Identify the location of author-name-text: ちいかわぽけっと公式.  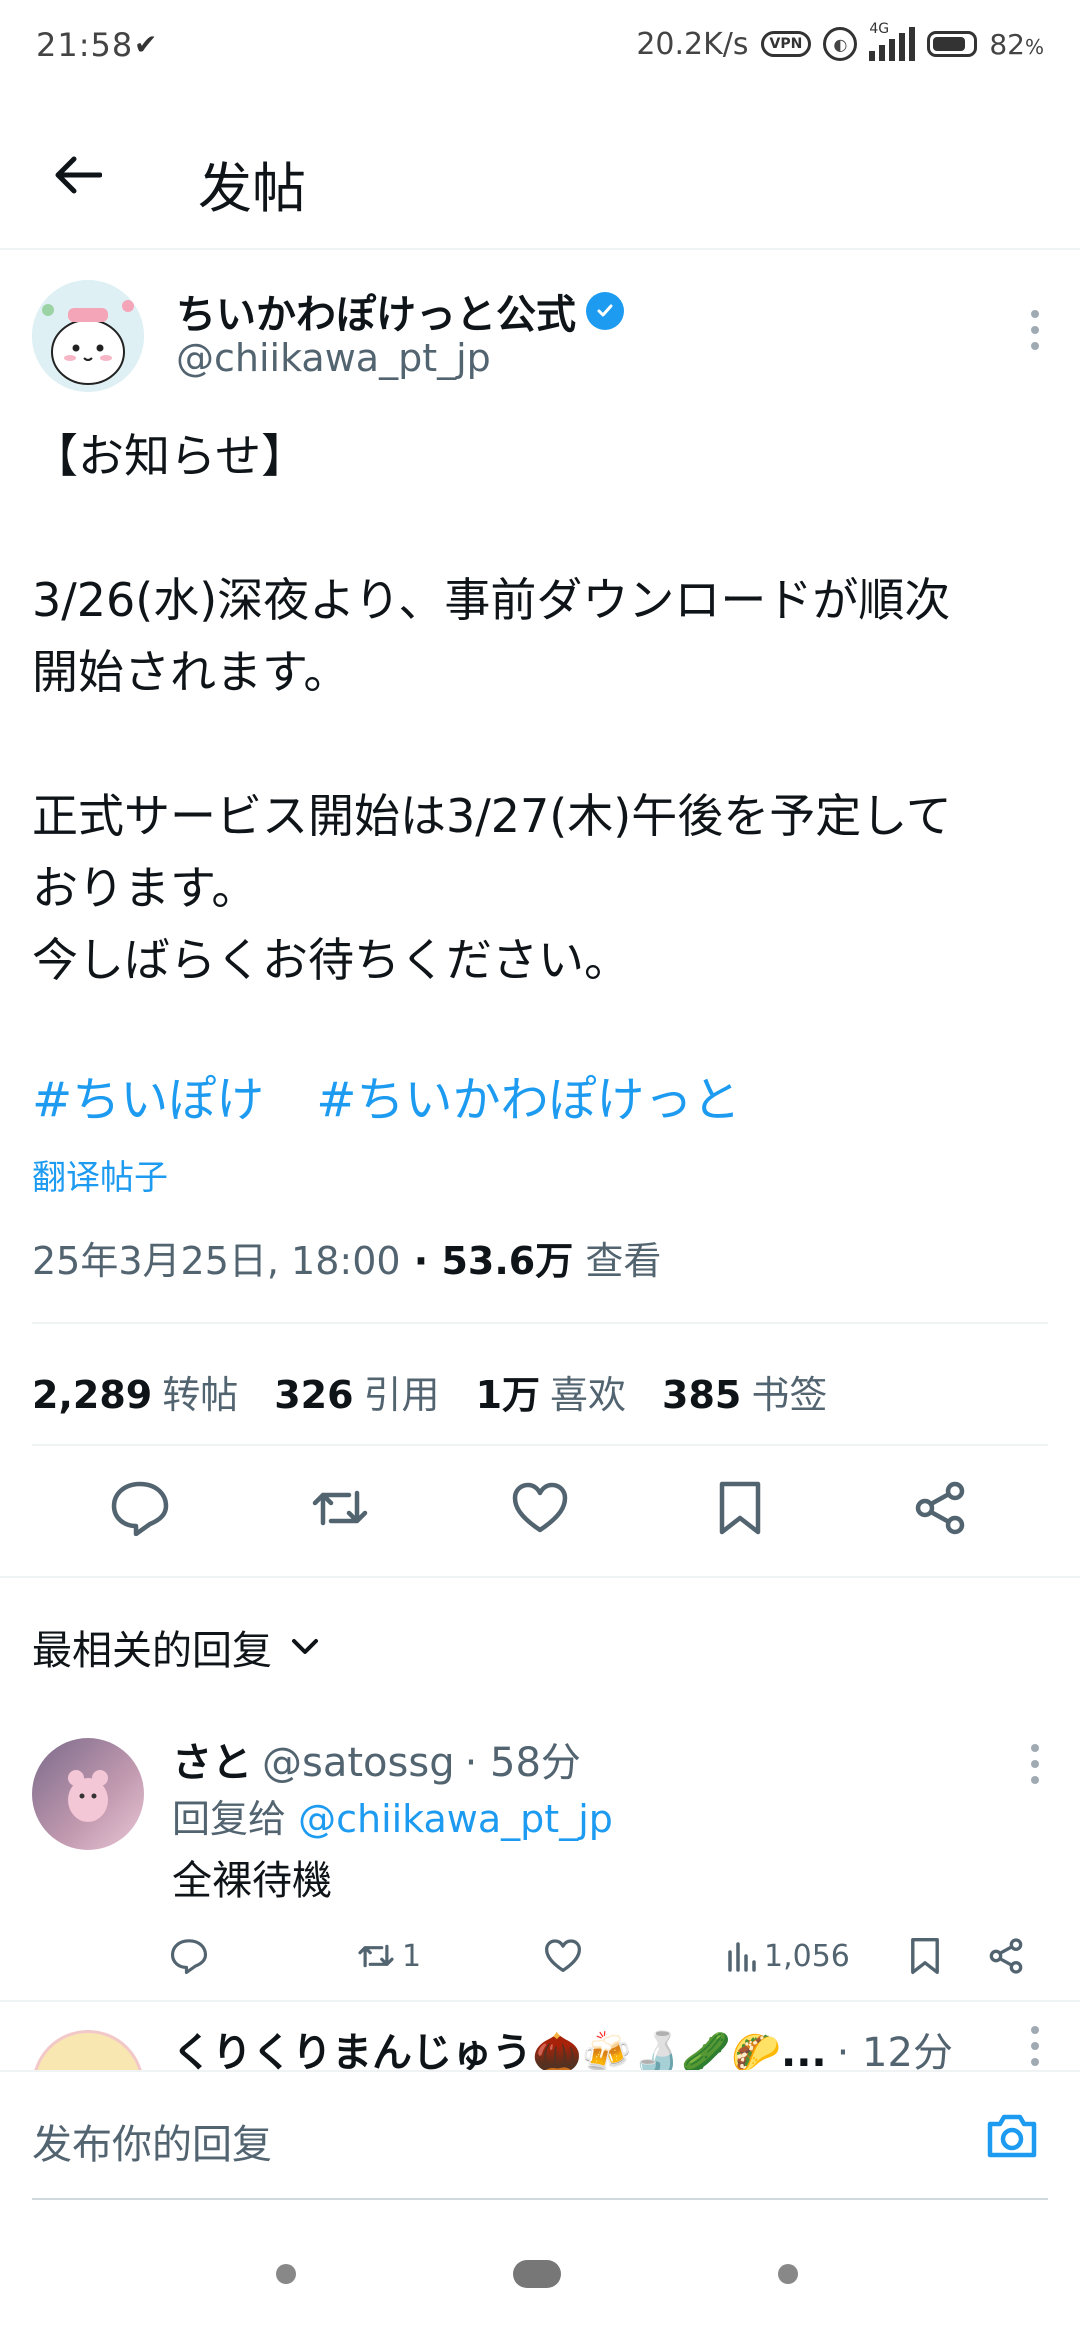
(376, 315).